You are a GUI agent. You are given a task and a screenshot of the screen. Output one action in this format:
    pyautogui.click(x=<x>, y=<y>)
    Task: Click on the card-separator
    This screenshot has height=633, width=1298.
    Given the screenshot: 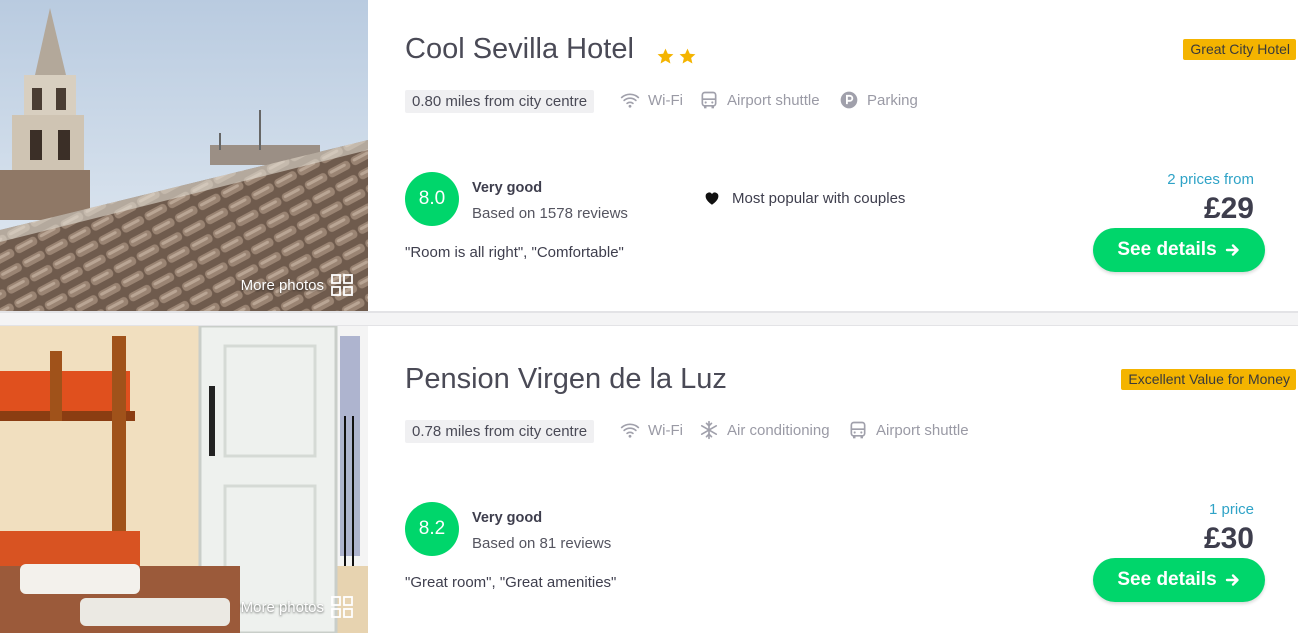 What is the action you would take?
    pyautogui.click(x=649, y=318)
    